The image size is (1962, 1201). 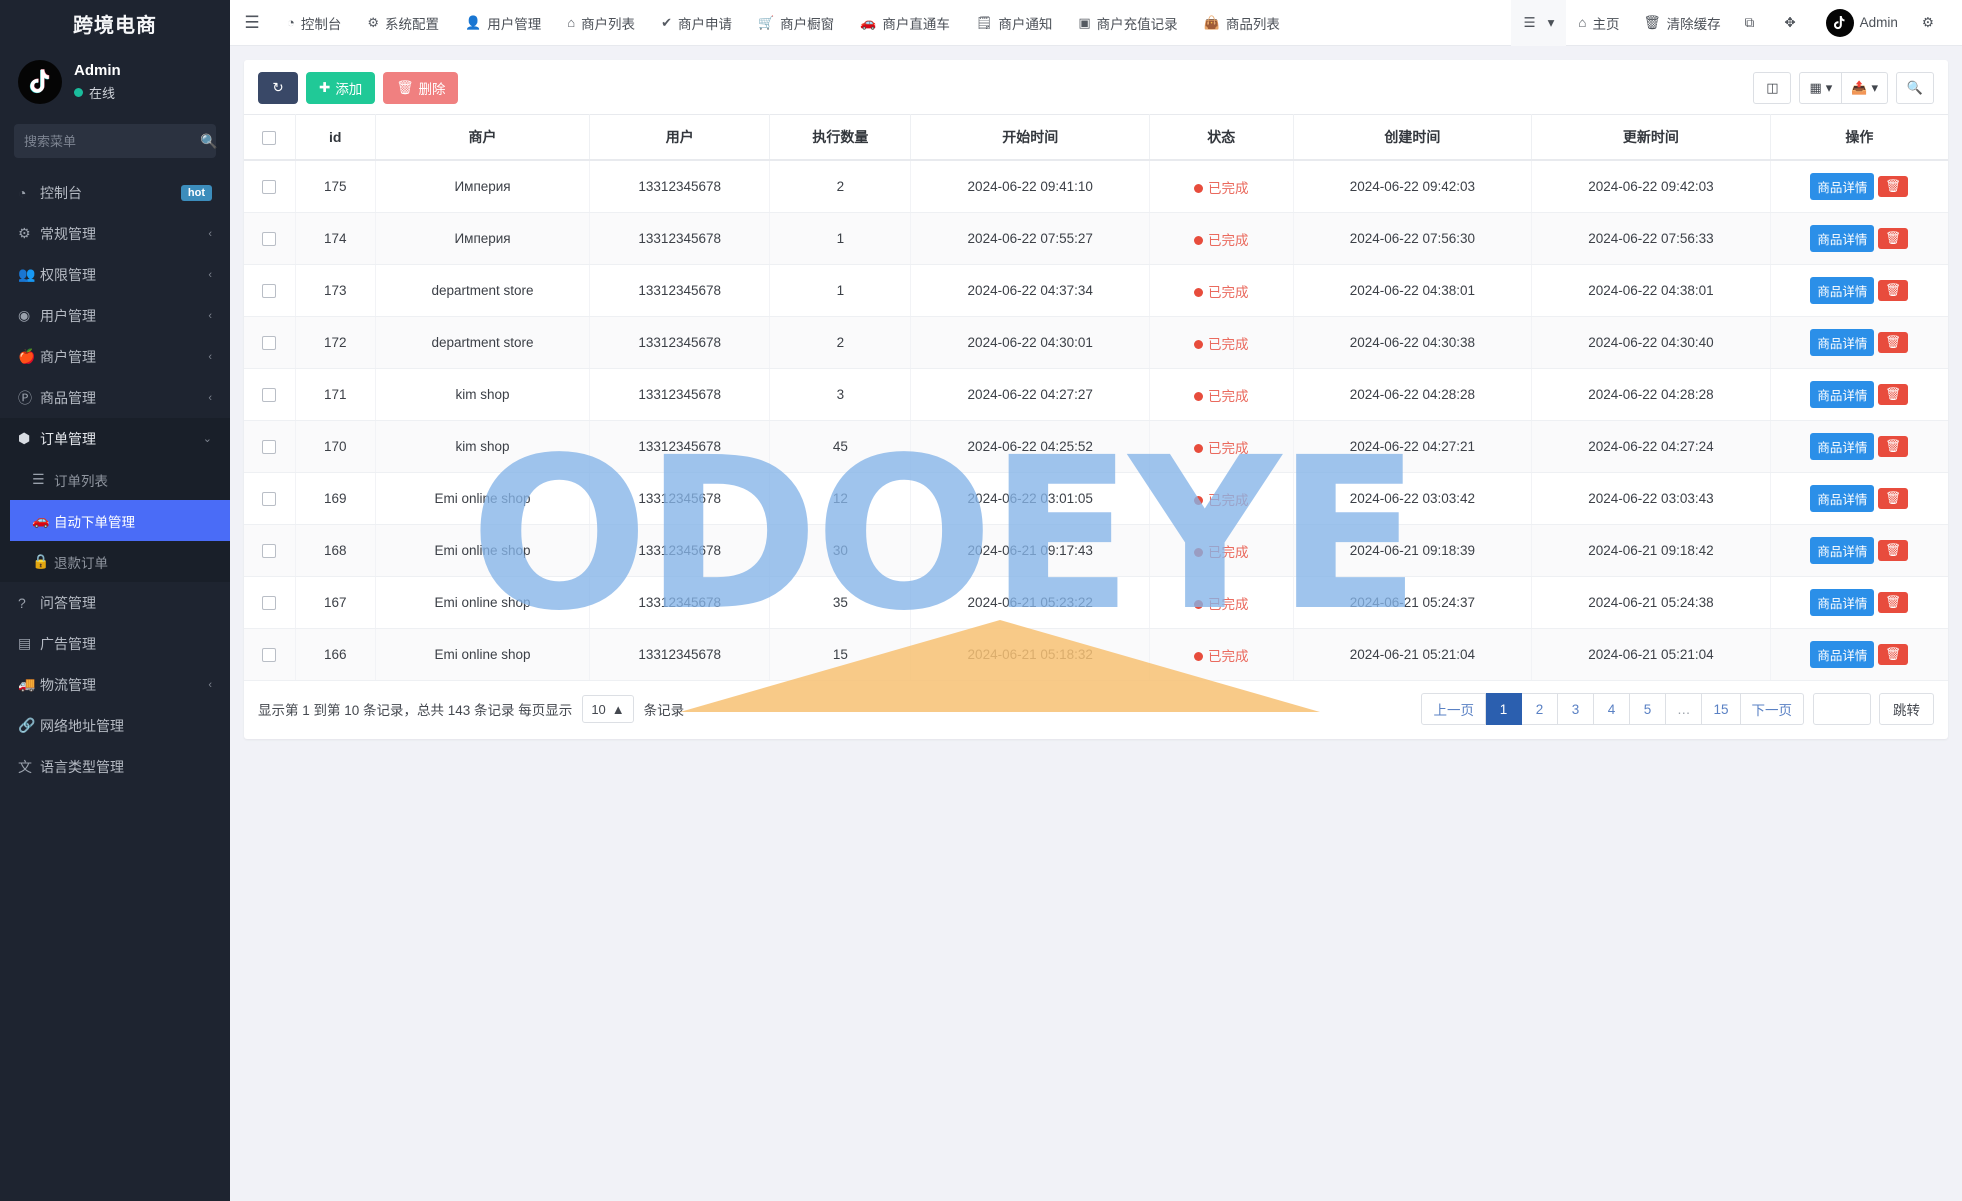 What do you see at coordinates (608, 709) in the screenshot?
I see `page-size-select: 10 ▲` at bounding box center [608, 709].